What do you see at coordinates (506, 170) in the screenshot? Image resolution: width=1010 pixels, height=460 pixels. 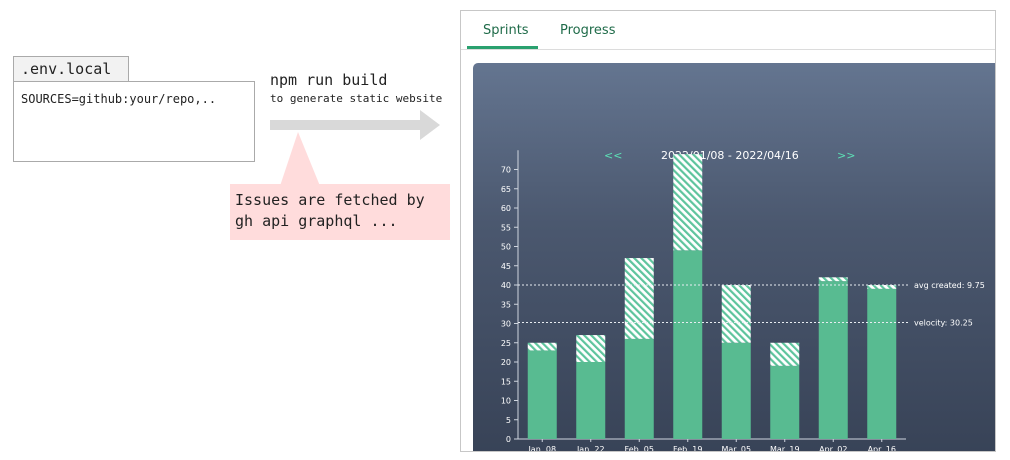 I see `y-tick-label: 70` at bounding box center [506, 170].